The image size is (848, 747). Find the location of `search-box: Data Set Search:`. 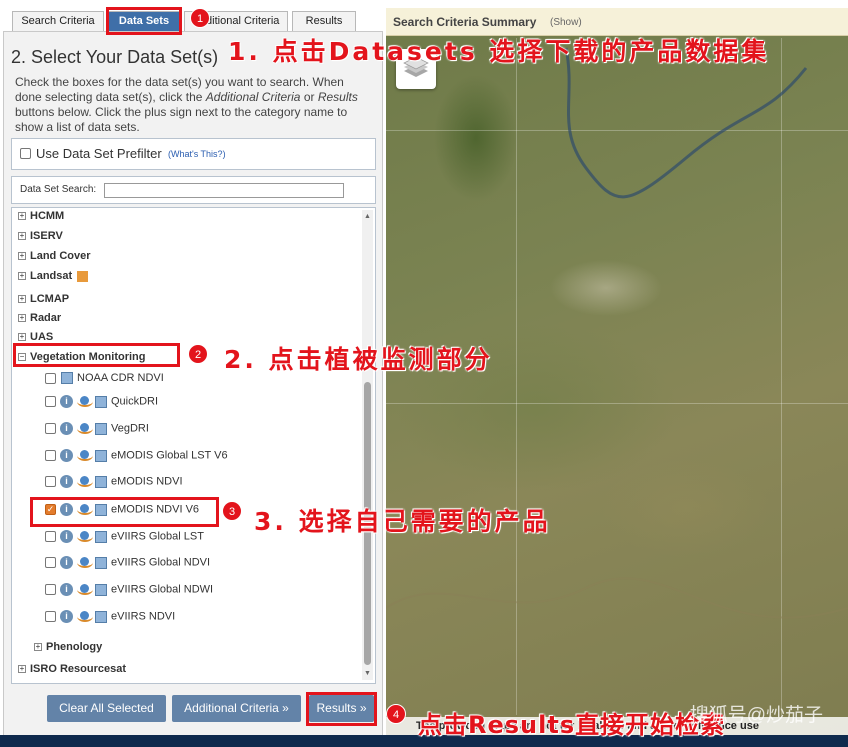

search-box: Data Set Search: is located at coordinates (193, 190).